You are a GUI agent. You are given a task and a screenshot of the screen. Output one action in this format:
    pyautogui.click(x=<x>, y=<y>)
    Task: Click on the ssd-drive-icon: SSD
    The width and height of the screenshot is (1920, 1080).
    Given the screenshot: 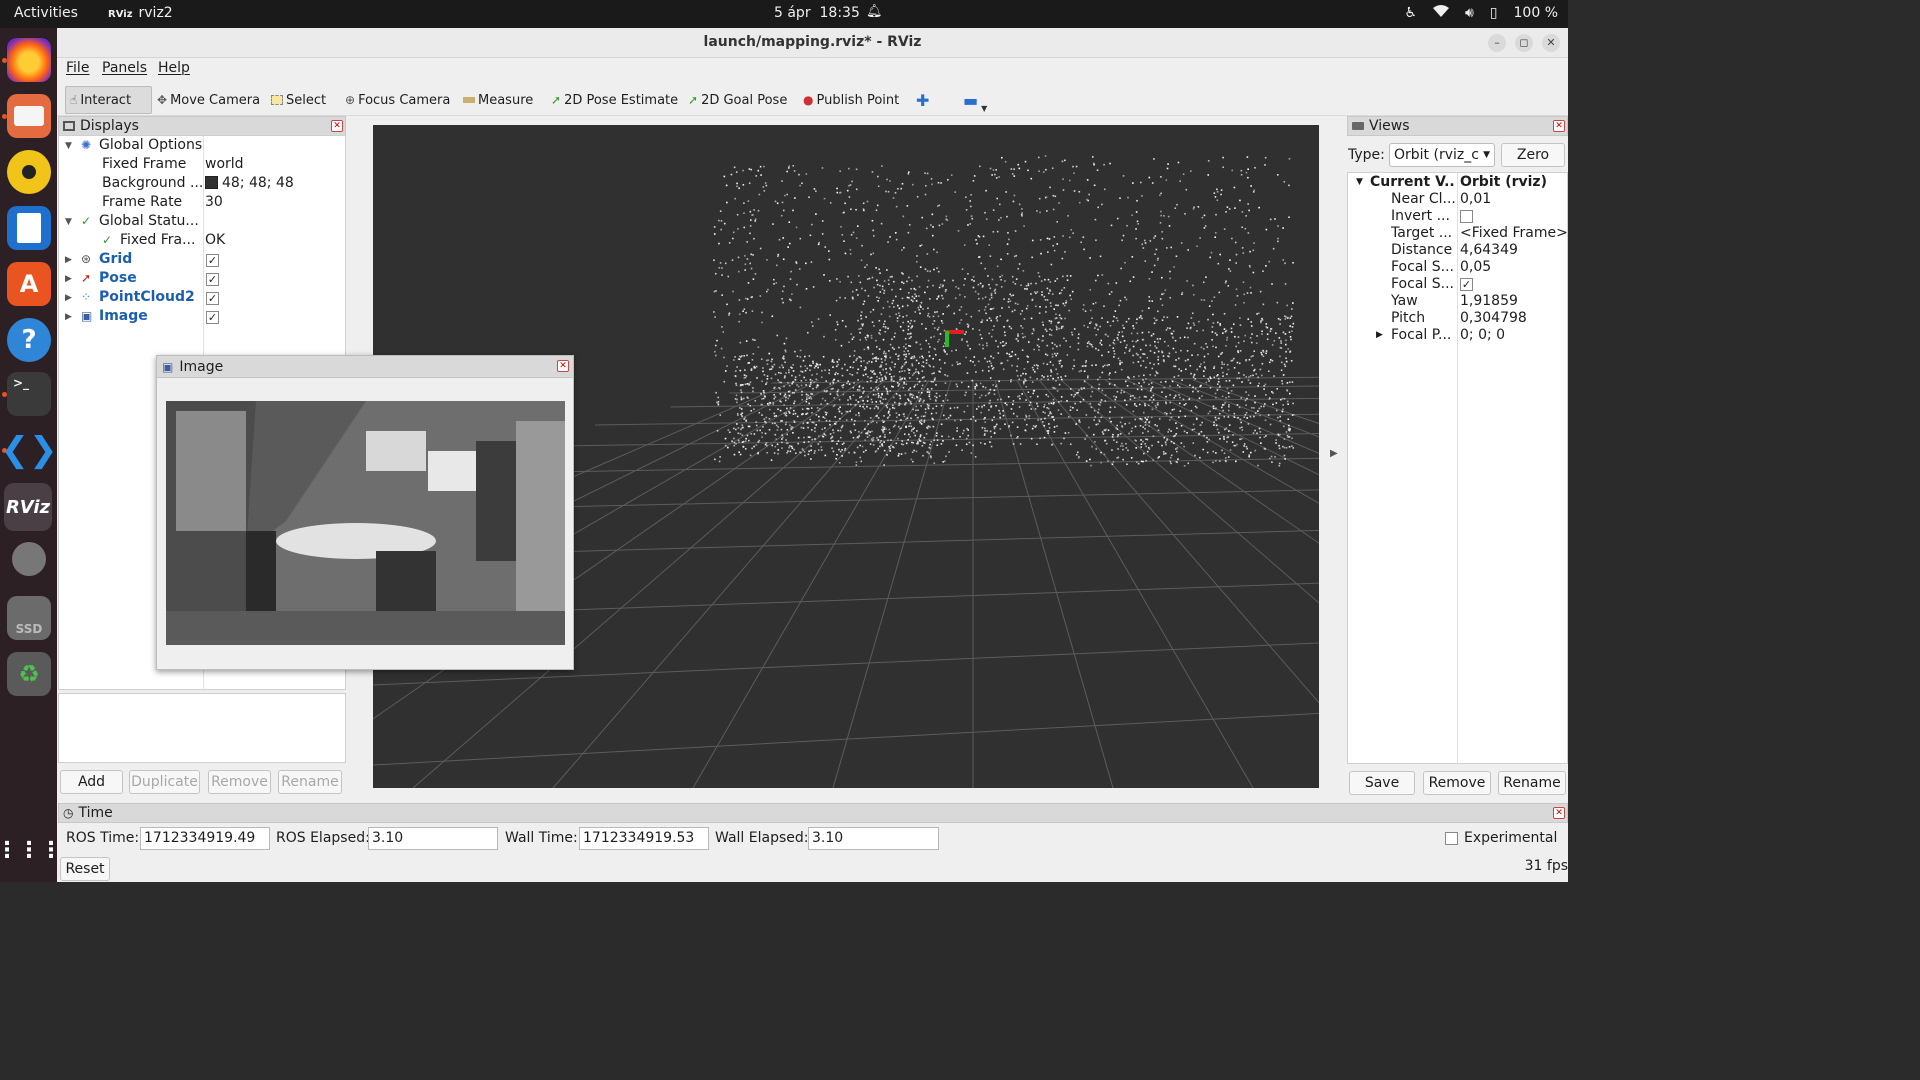 What is the action you would take?
    pyautogui.click(x=29, y=618)
    